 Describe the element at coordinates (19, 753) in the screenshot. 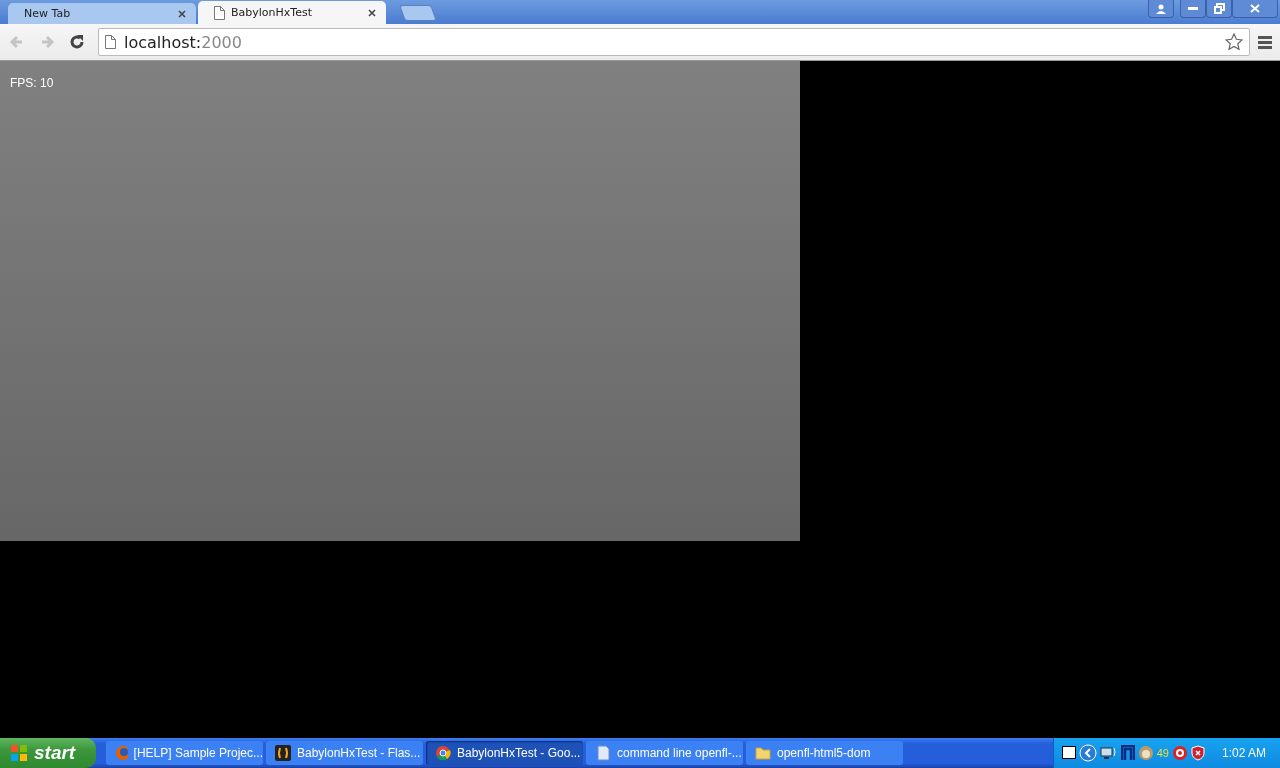

I see `windows-logo-icon` at that location.